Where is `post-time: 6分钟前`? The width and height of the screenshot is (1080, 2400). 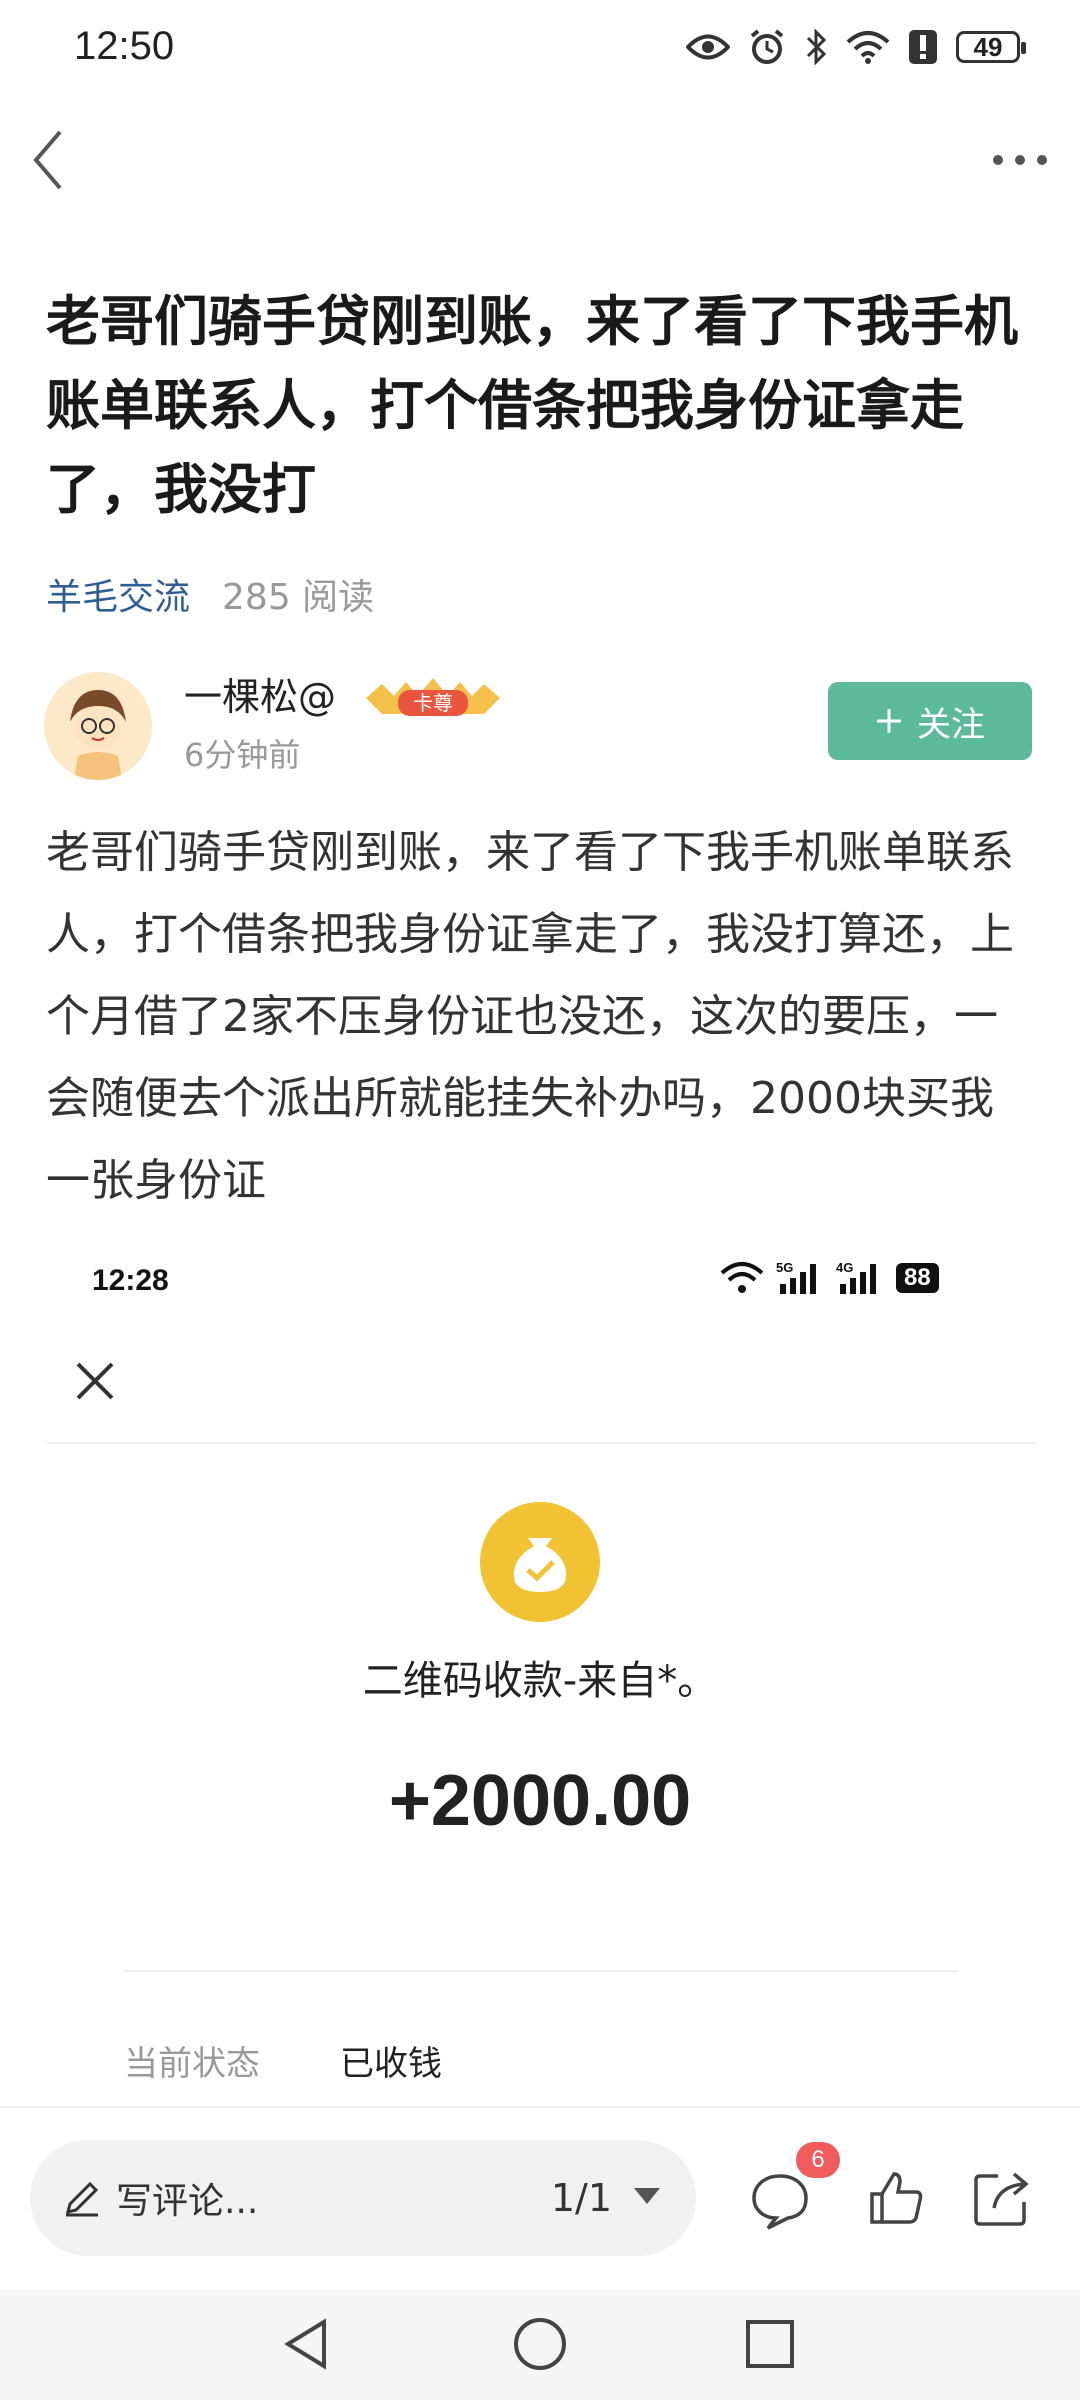 post-time: 6分钟前 is located at coordinates (242, 755).